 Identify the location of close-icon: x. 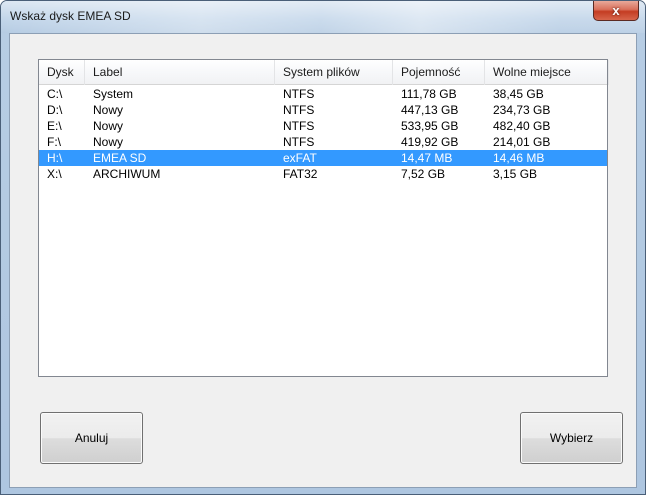
(616, 10).